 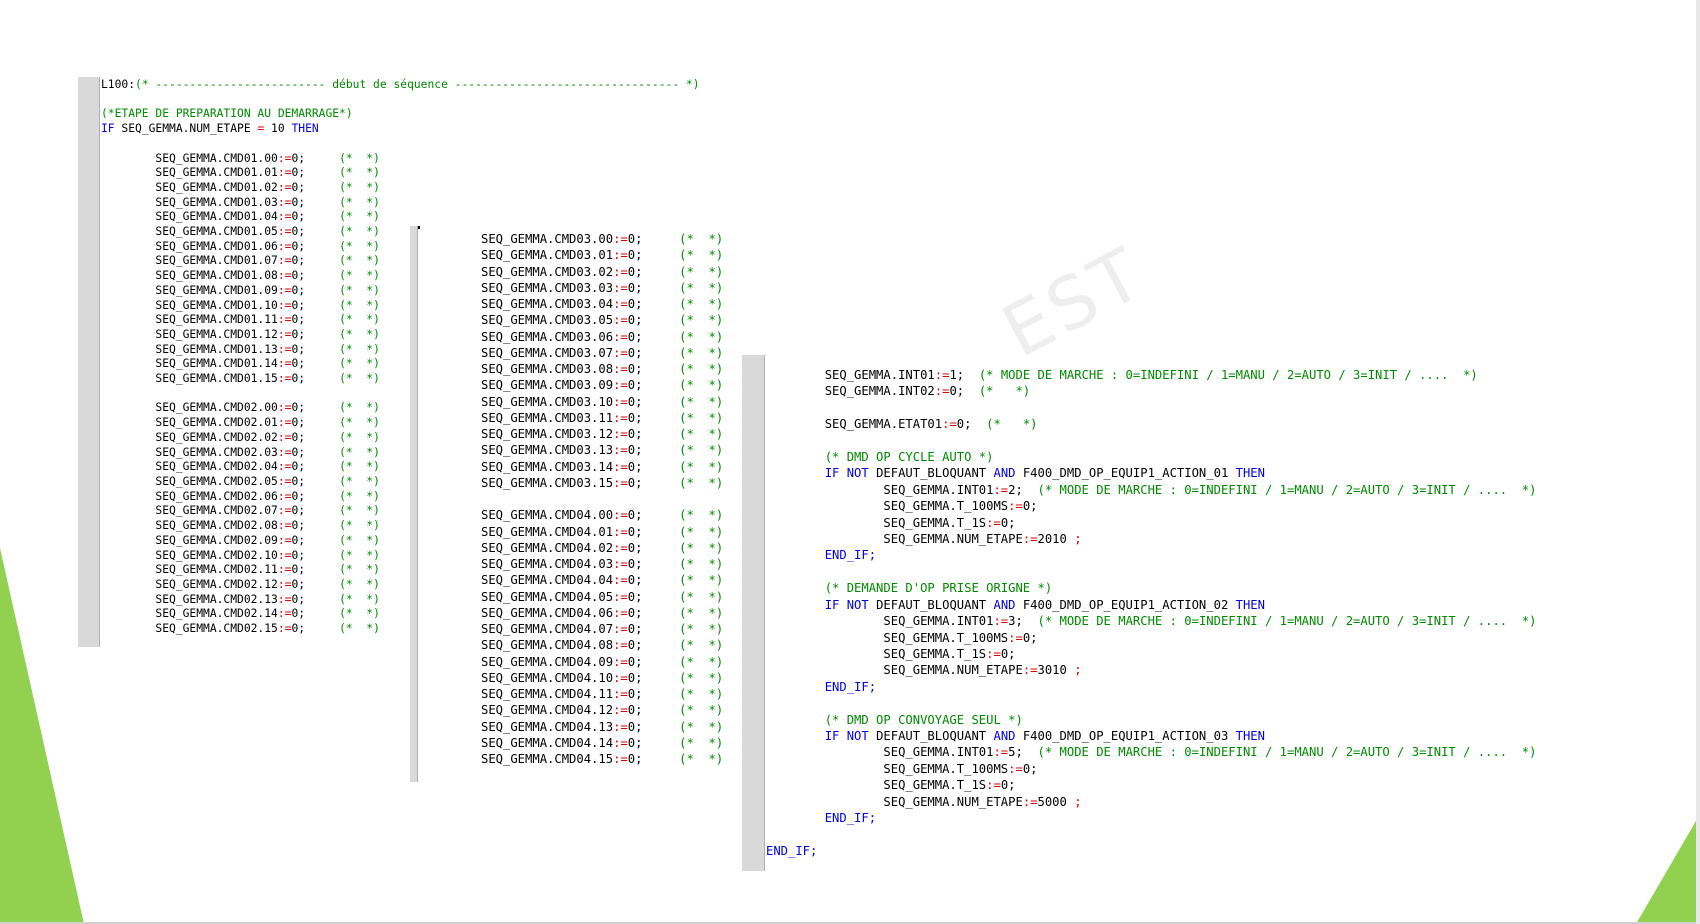 I want to click on comment-token: (* DEMANDE D'OP PRISE ORIGNE *), so click(x=909, y=588).